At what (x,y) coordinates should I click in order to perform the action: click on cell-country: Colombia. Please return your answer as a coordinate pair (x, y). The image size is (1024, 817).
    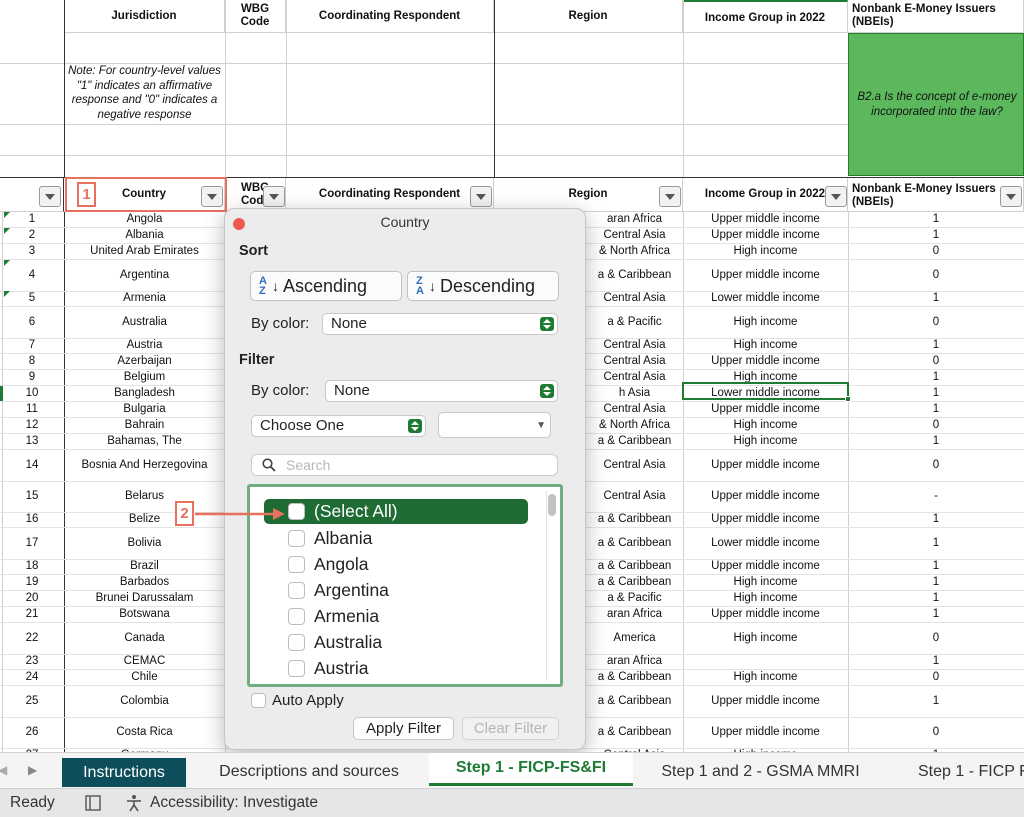
    Looking at the image, I should click on (144, 701).